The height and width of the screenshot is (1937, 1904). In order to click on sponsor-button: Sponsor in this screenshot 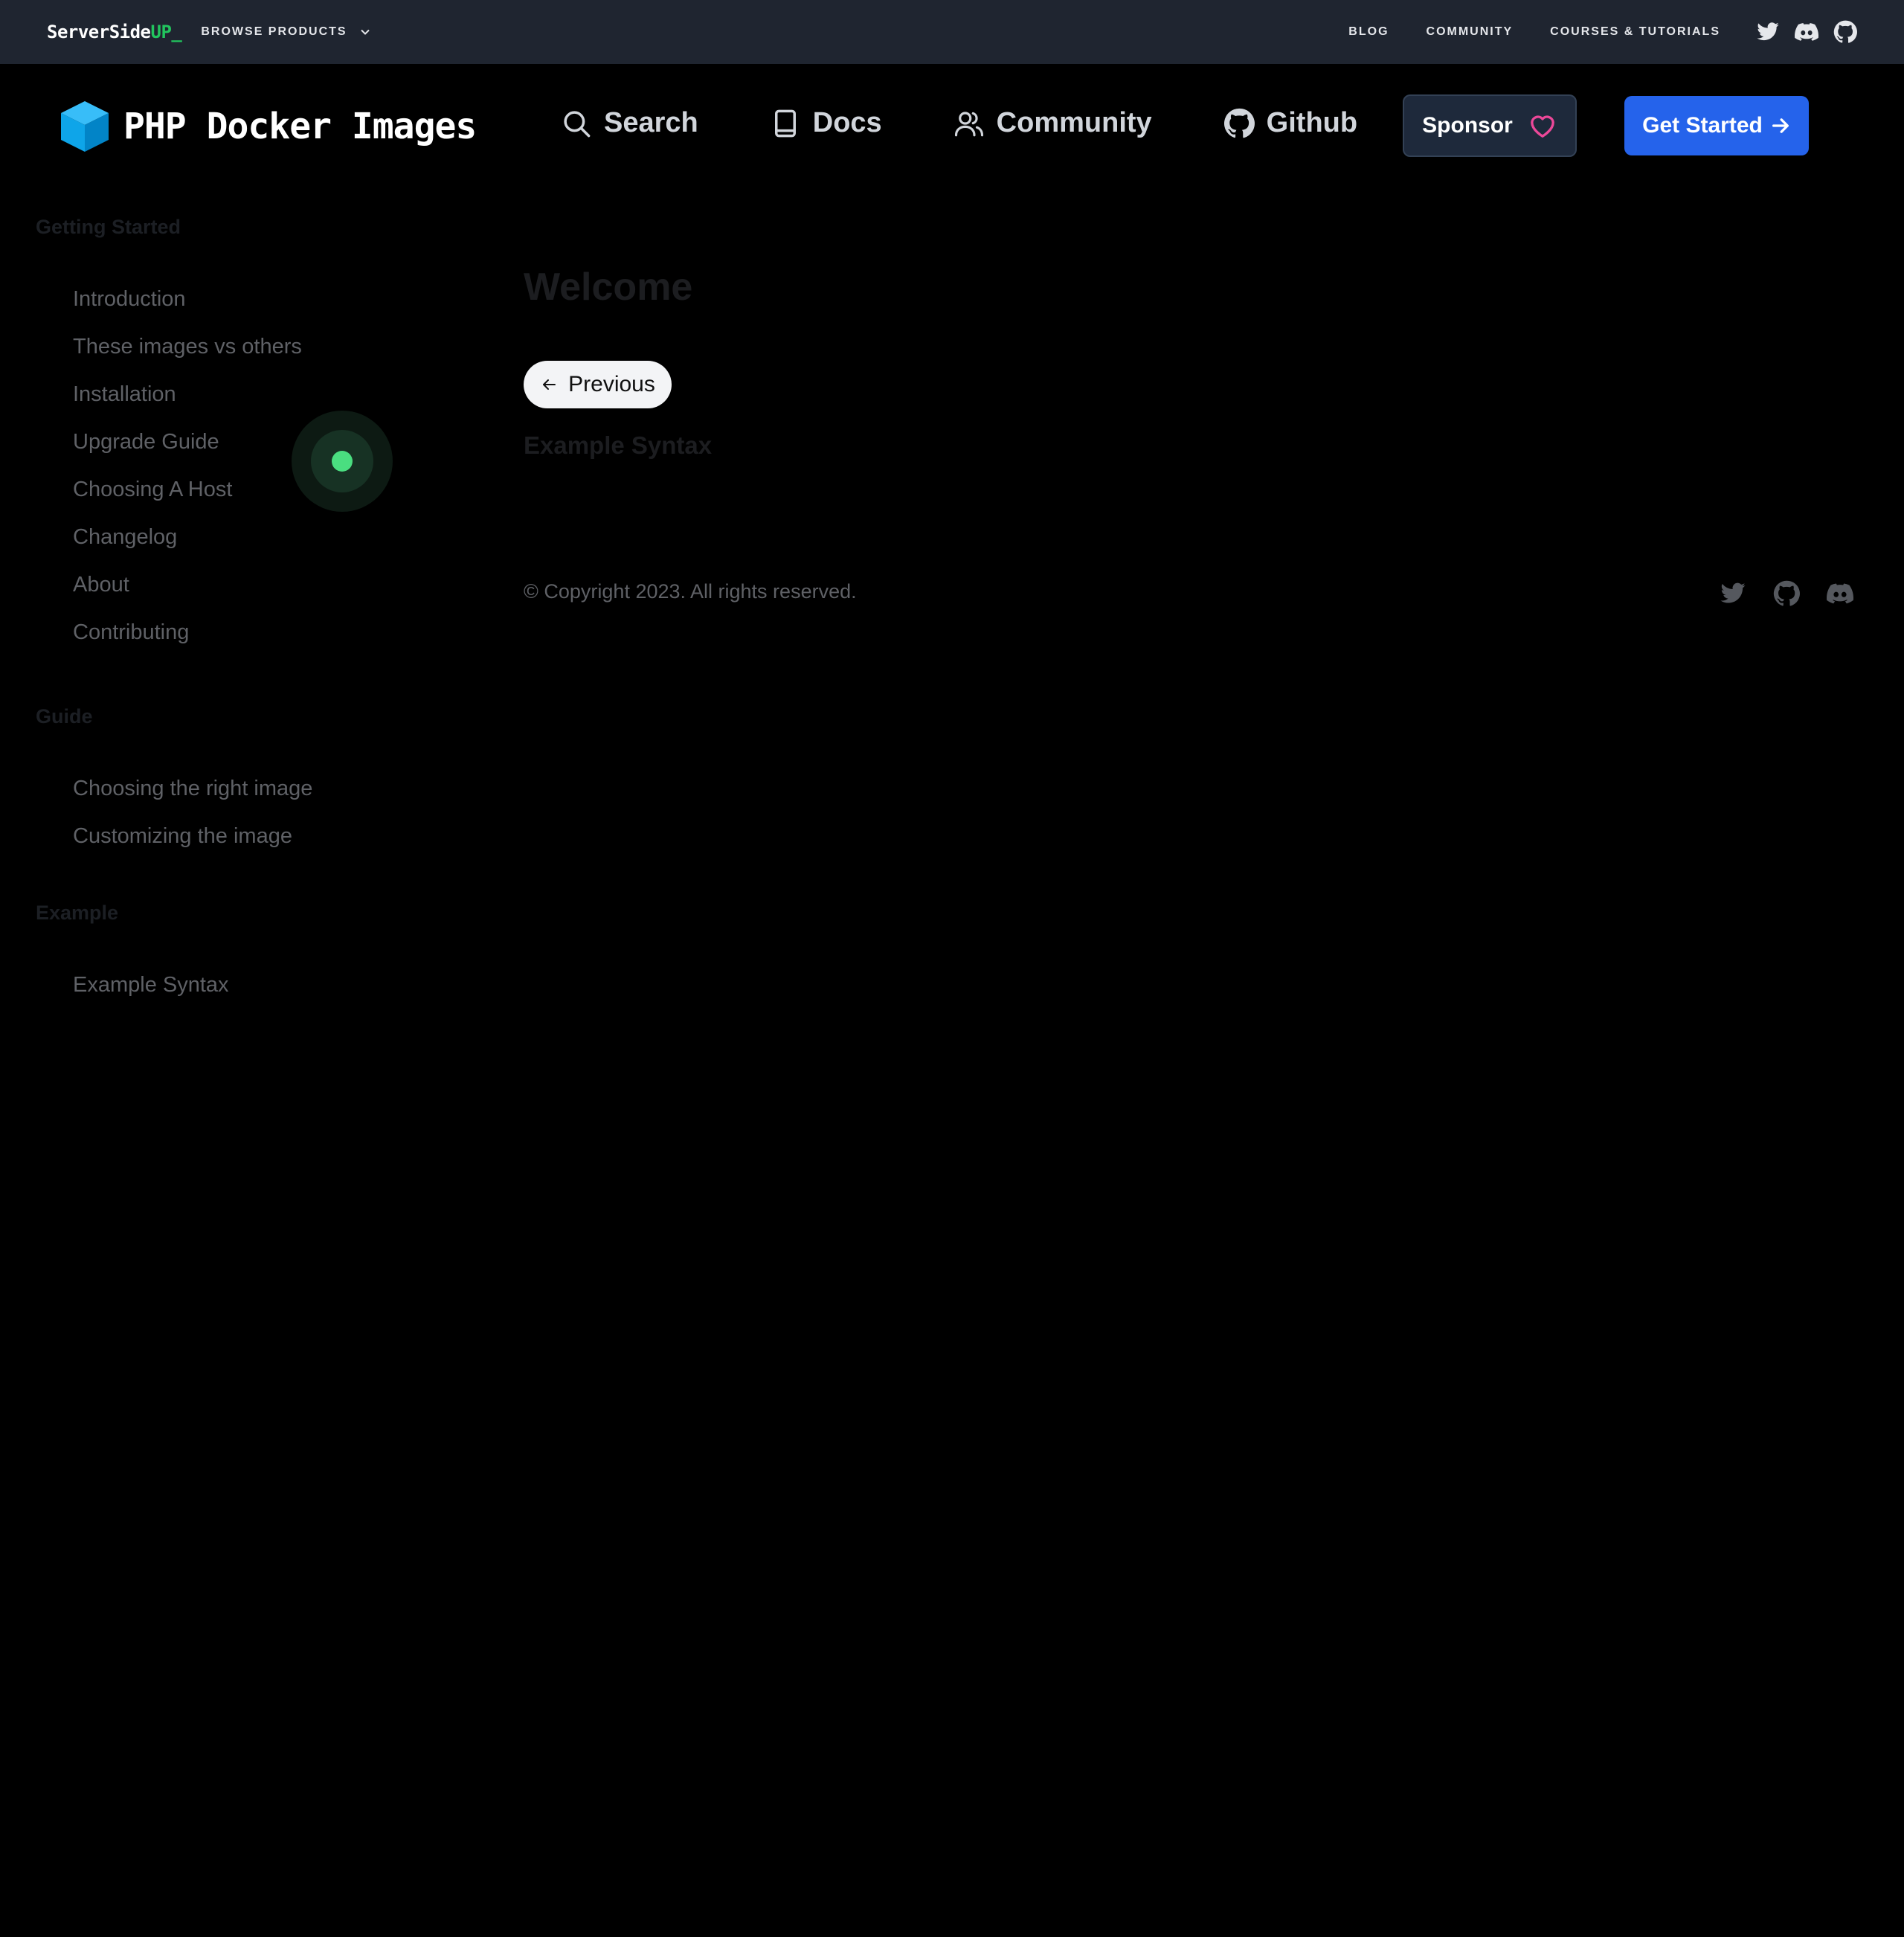, I will do `click(1490, 125)`.